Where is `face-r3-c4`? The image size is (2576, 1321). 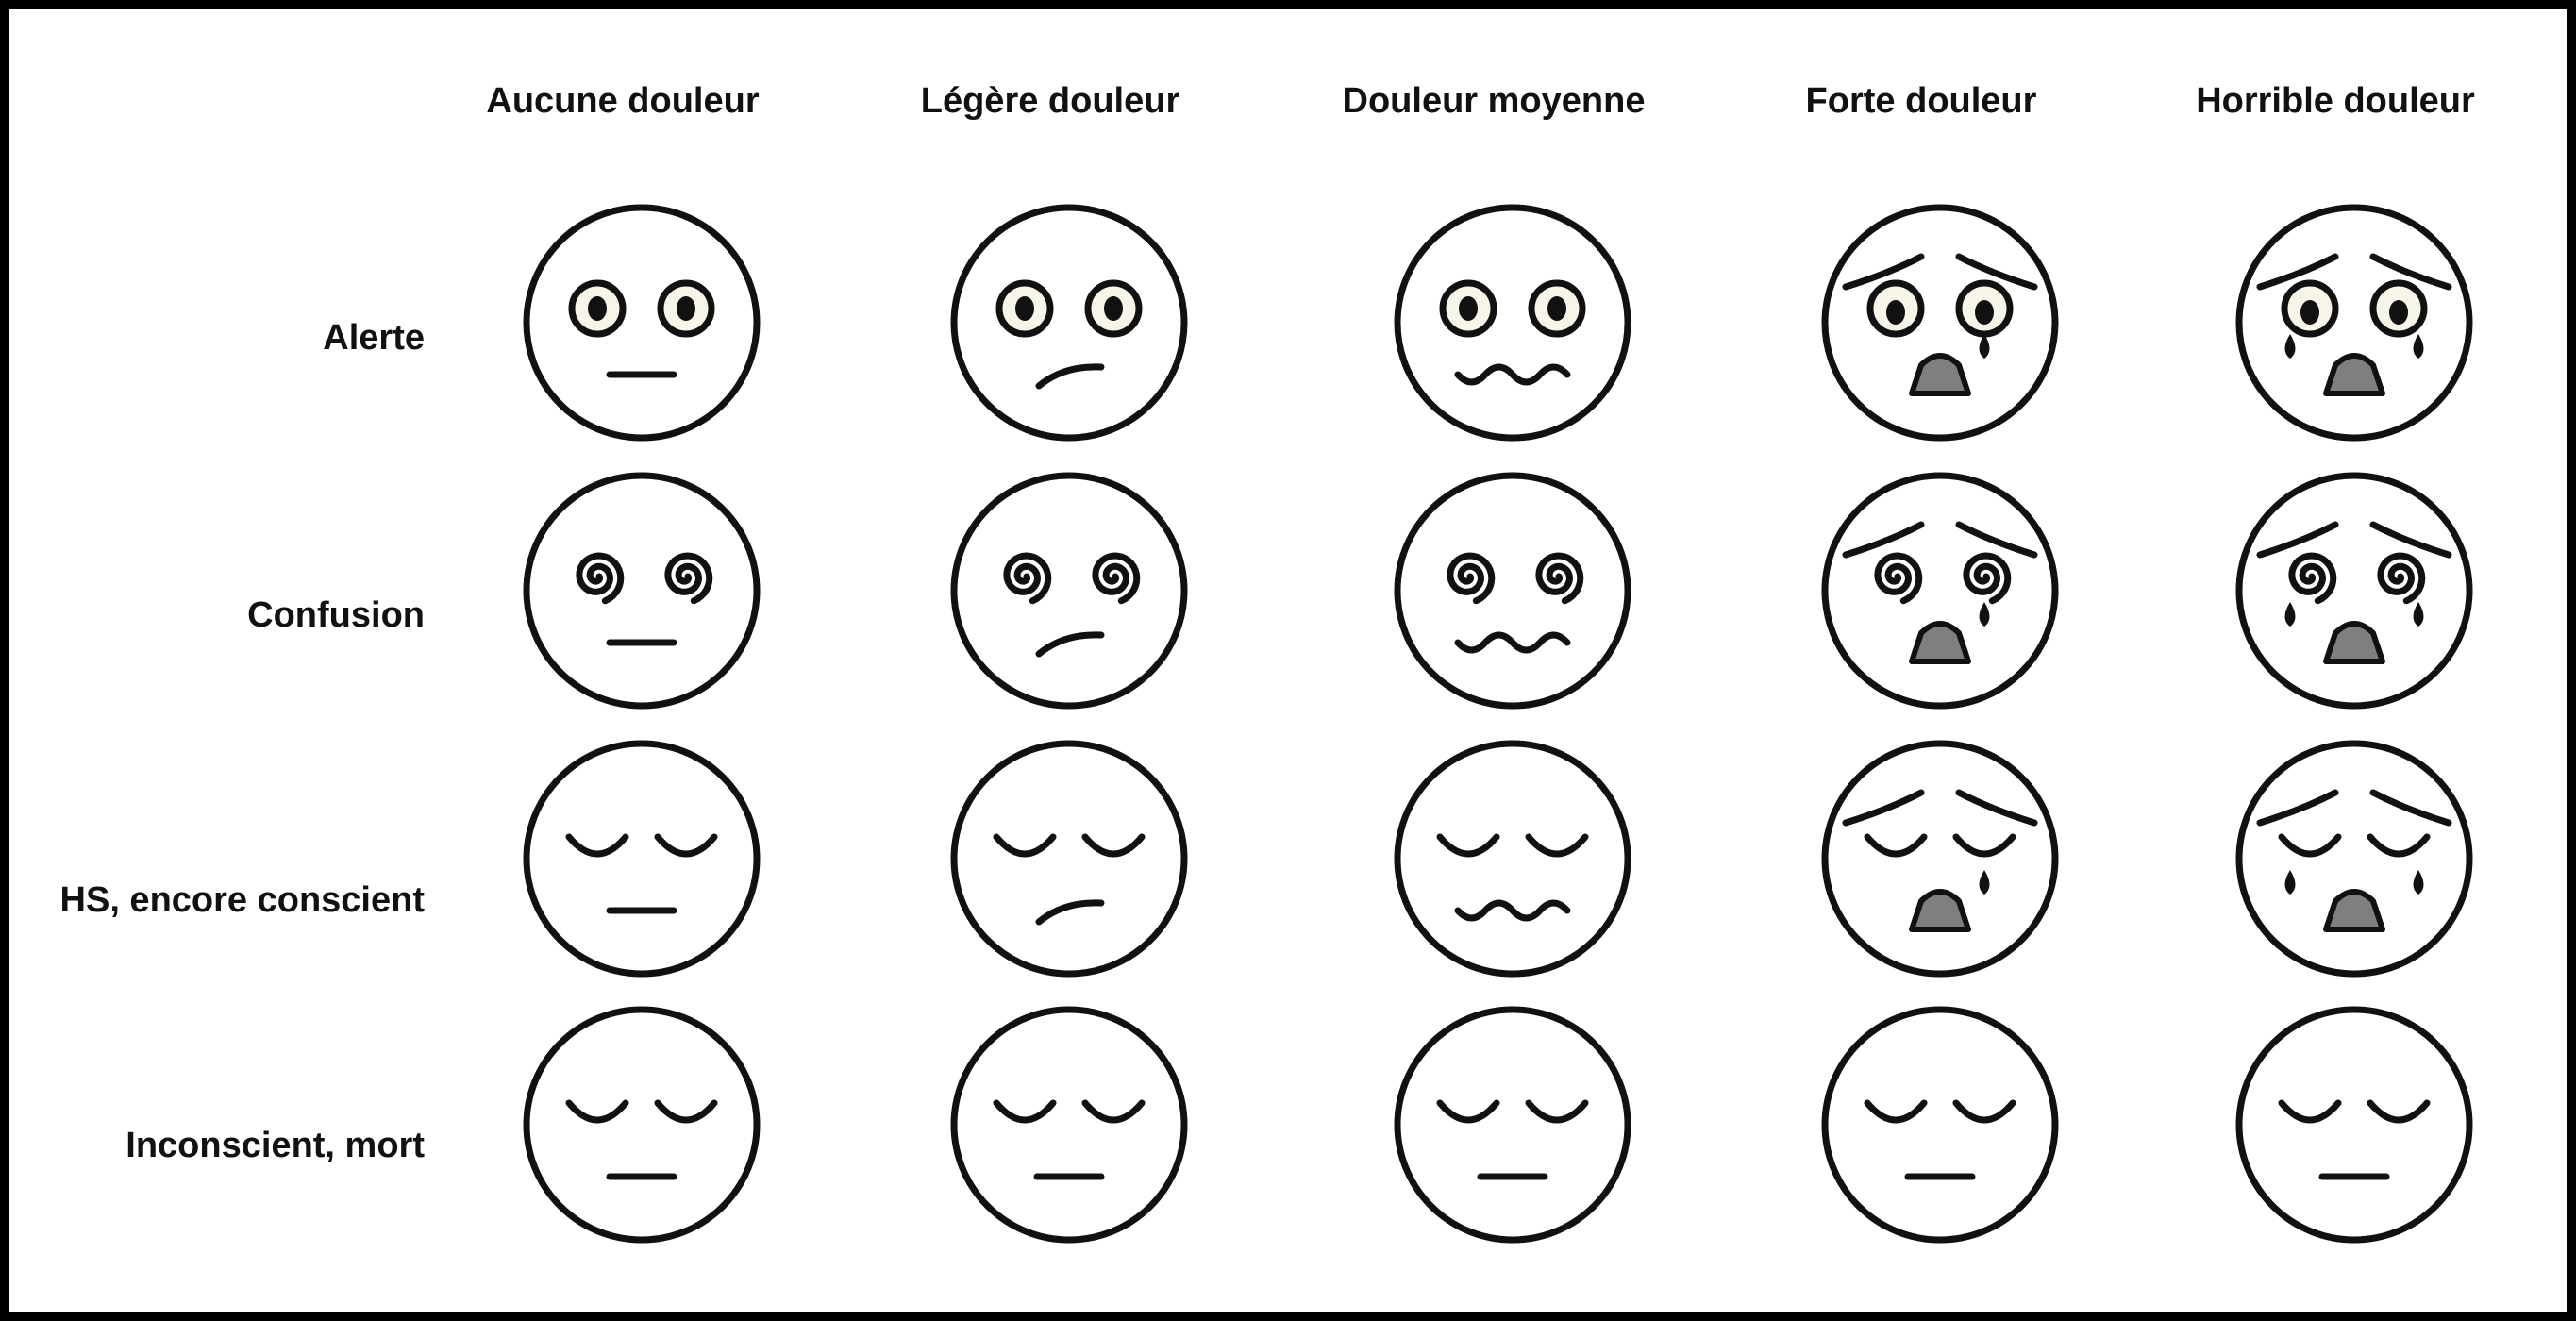 face-r3-c4 is located at coordinates (1940, 859).